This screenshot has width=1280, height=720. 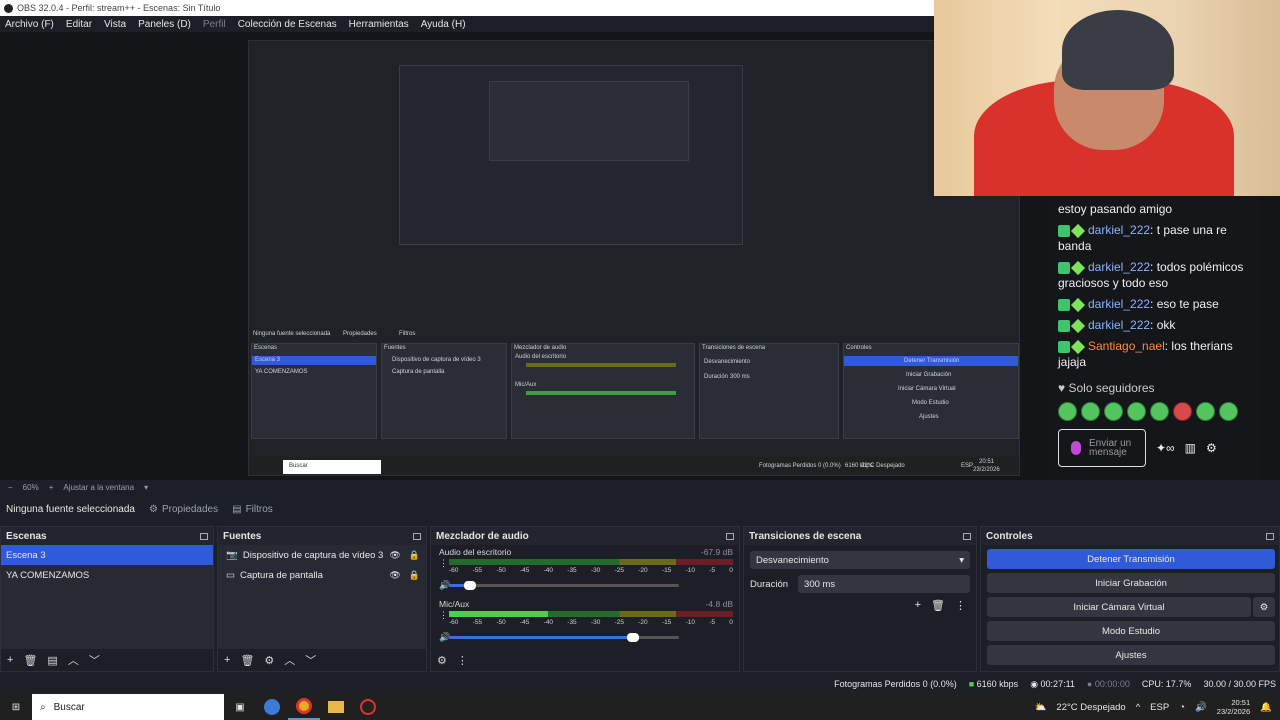 I want to click on zoom-in-icon: +, so click(x=51, y=487).